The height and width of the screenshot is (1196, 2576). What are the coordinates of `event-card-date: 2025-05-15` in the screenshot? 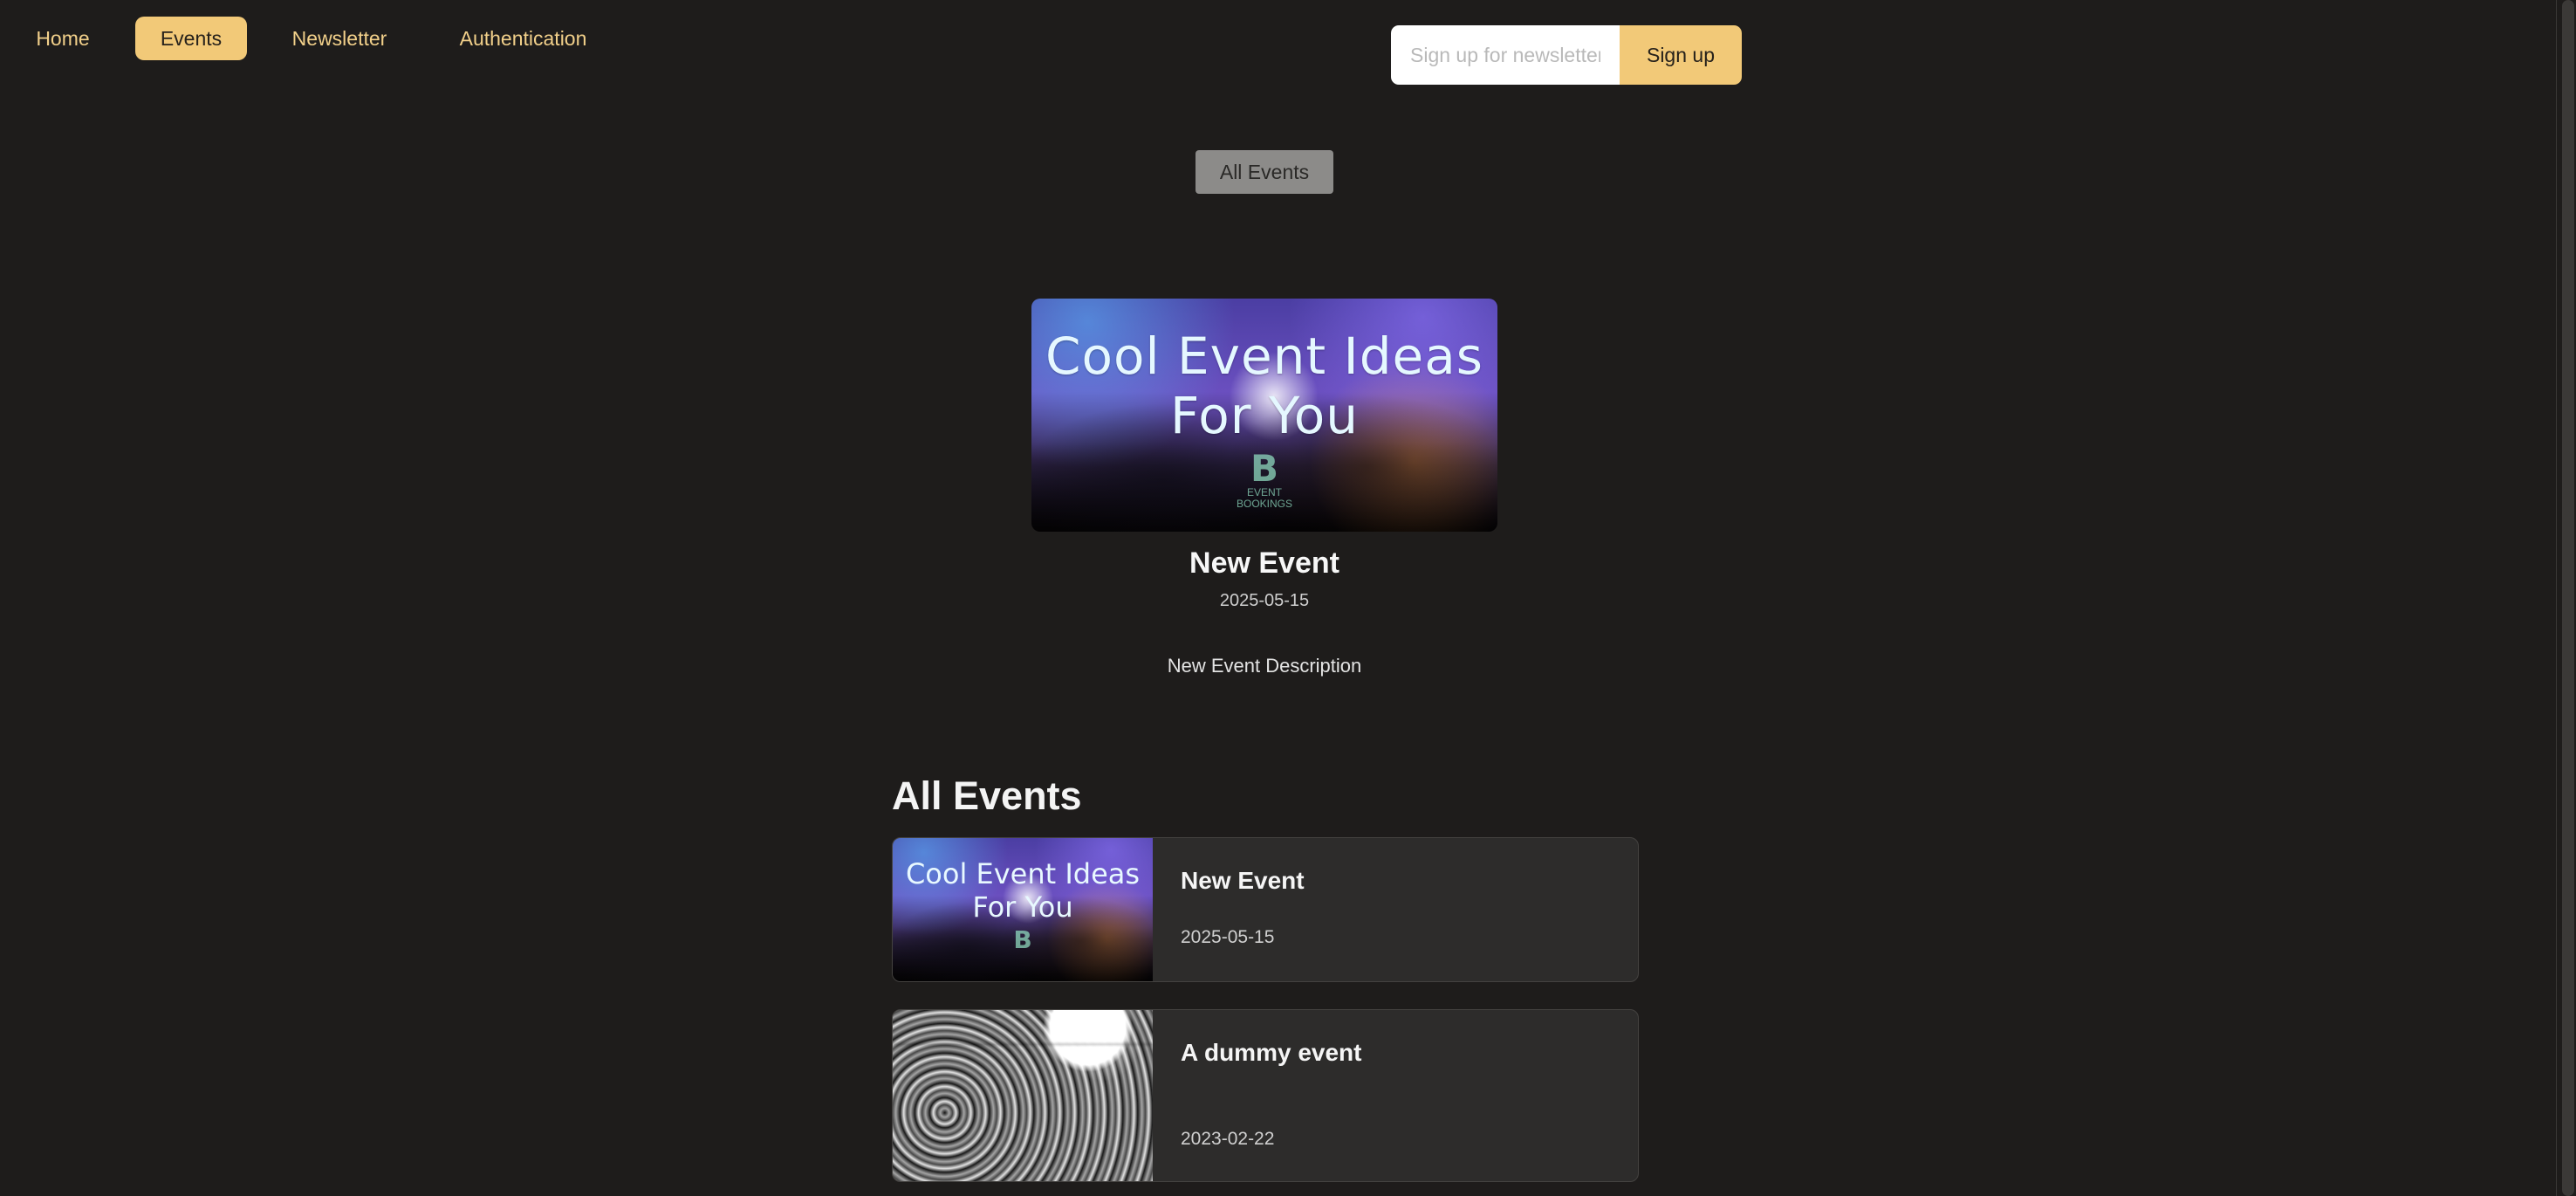 It's located at (1228, 937).